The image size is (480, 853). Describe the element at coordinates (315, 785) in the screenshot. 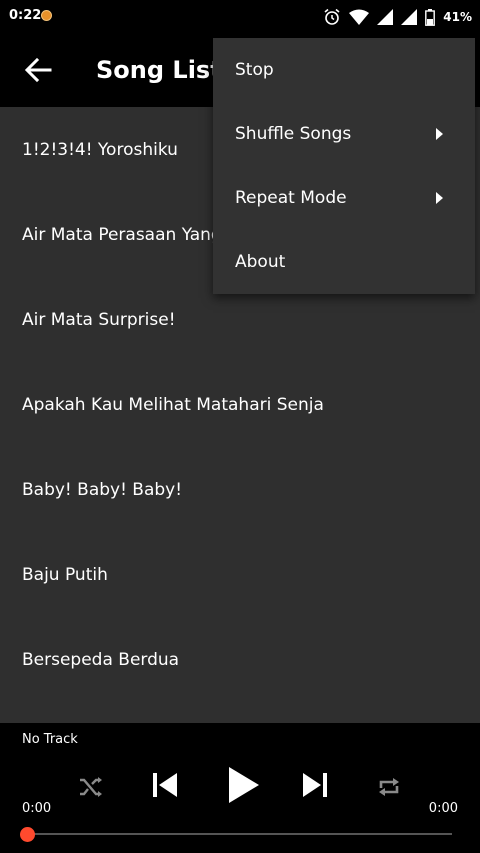

I see `next-icon` at that location.